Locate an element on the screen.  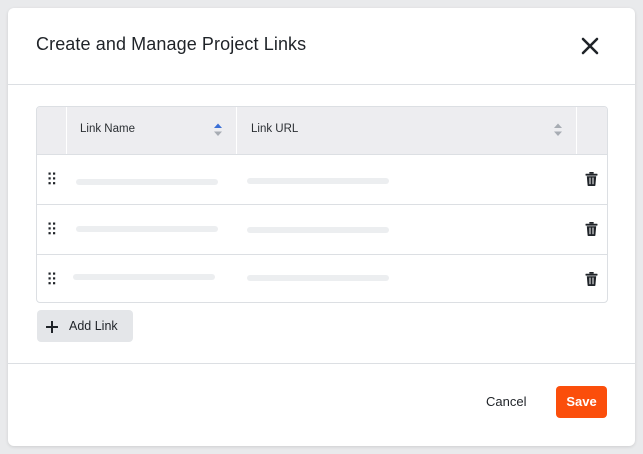
add-link-button: Add Link is located at coordinates (85, 326).